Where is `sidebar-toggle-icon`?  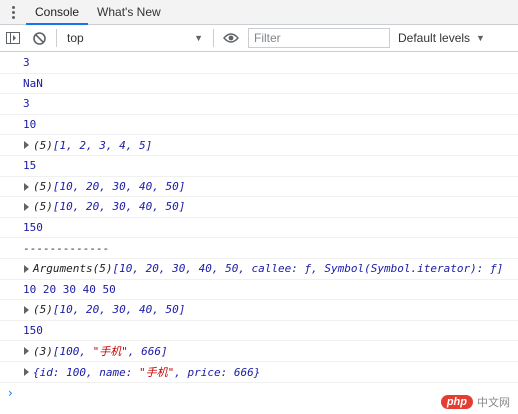 sidebar-toggle-icon is located at coordinates (13, 38).